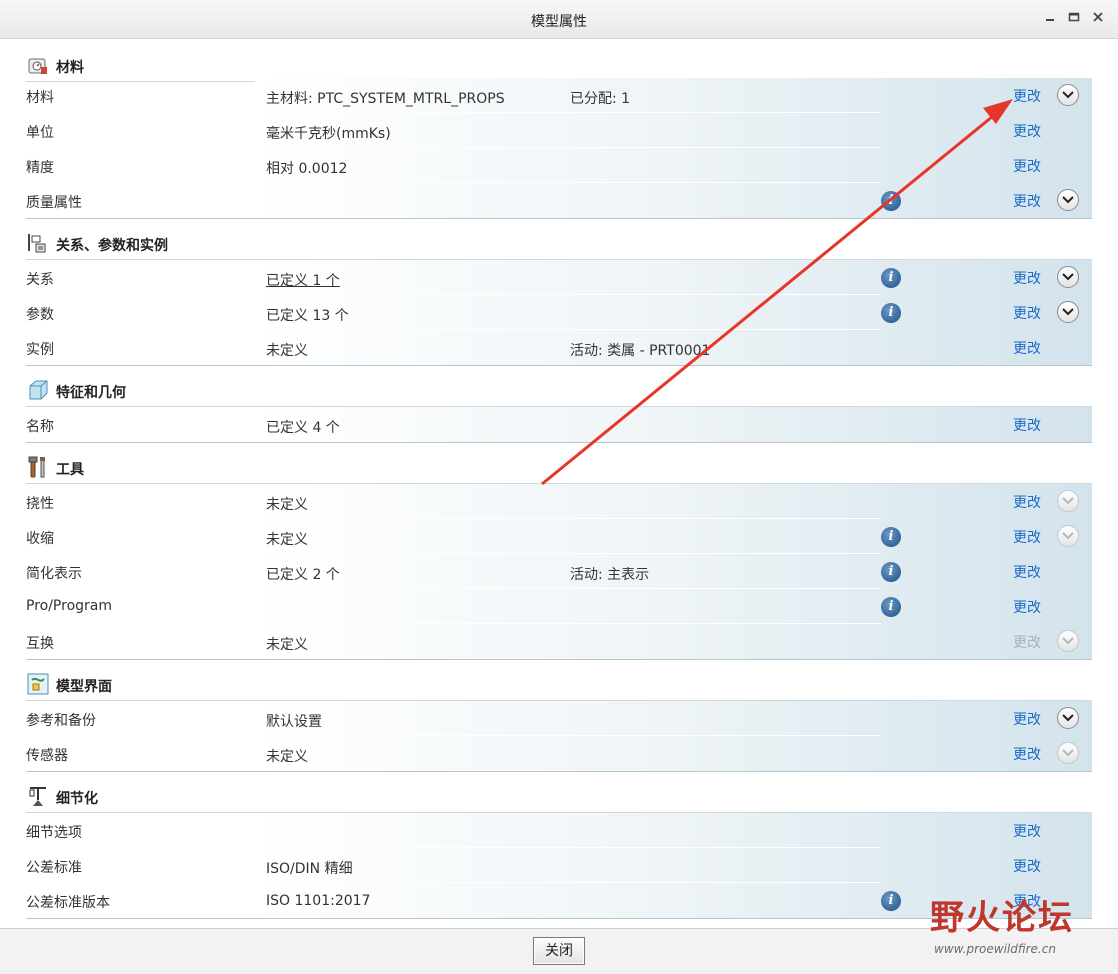  Describe the element at coordinates (559, 19) in the screenshot. I see `window-title-bar: 模型属性` at that location.